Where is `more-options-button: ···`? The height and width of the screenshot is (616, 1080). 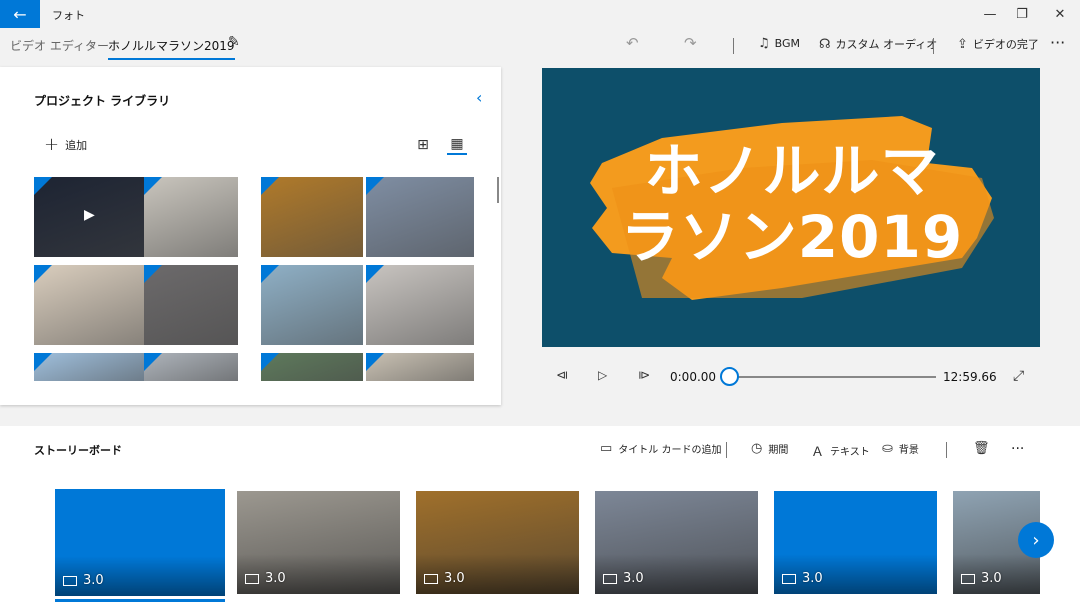 more-options-button: ··· is located at coordinates (1057, 42).